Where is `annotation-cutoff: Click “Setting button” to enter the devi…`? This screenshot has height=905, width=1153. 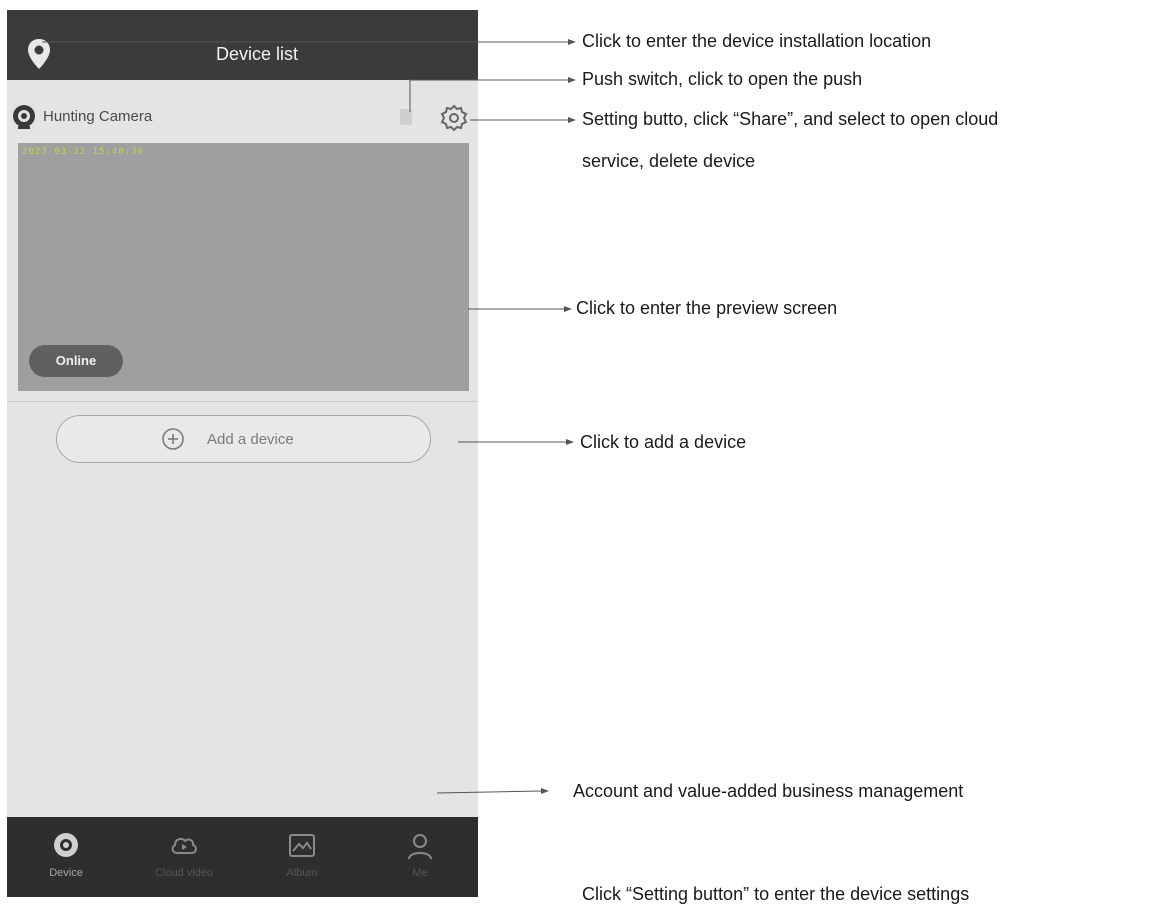
annotation-cutoff: Click “Setting button” to enter the devi… is located at coordinates (776, 894).